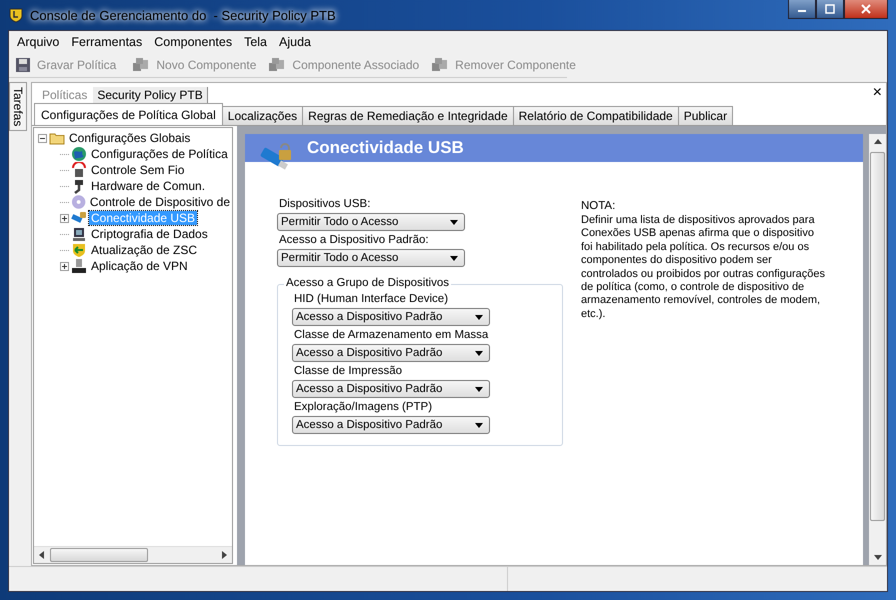  What do you see at coordinates (148, 186) in the screenshot?
I see `tree-item: Hardware de Comun.` at bounding box center [148, 186].